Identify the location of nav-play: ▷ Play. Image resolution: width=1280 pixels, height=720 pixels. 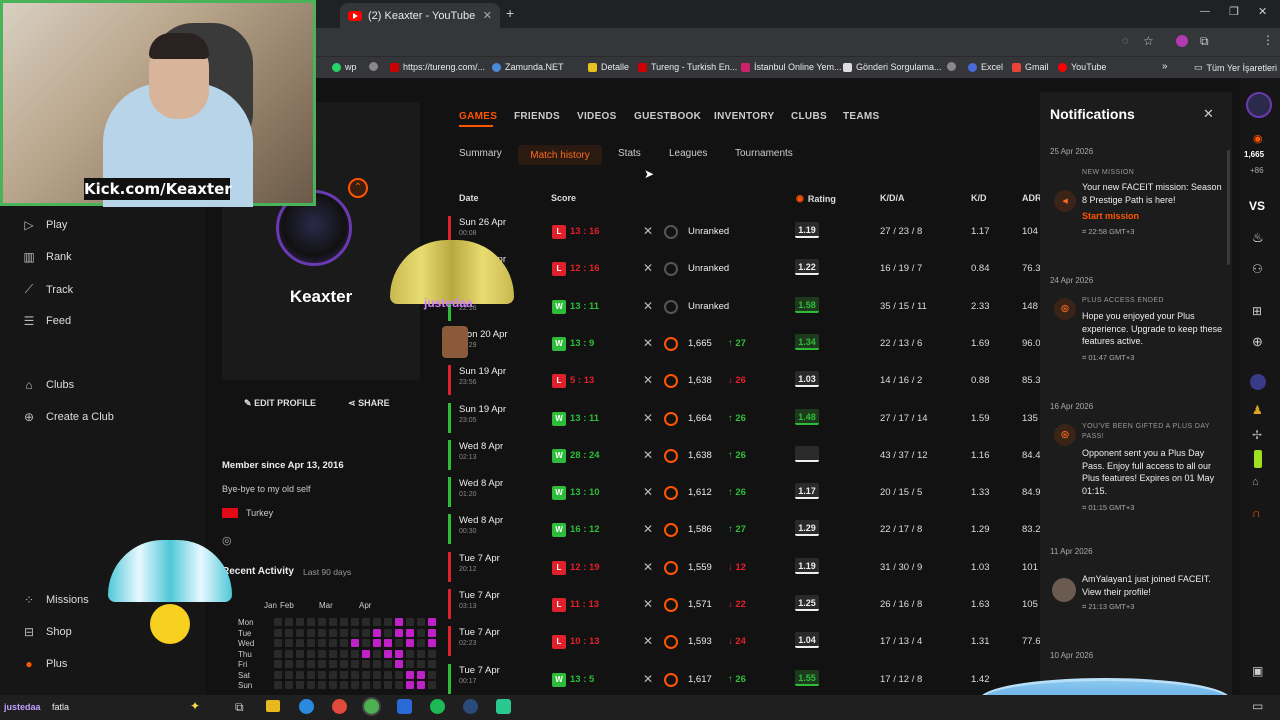
(44, 225).